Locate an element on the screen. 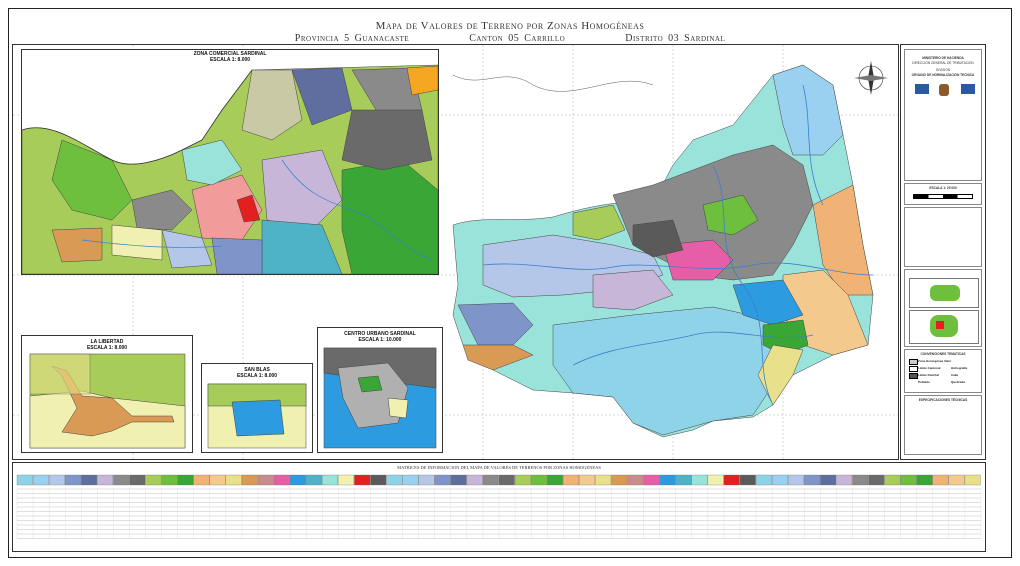 The height and width of the screenshot is (566, 1020). inset-centro-urbano-scale: ESCALA 1: 10.000 is located at coordinates (380, 340).